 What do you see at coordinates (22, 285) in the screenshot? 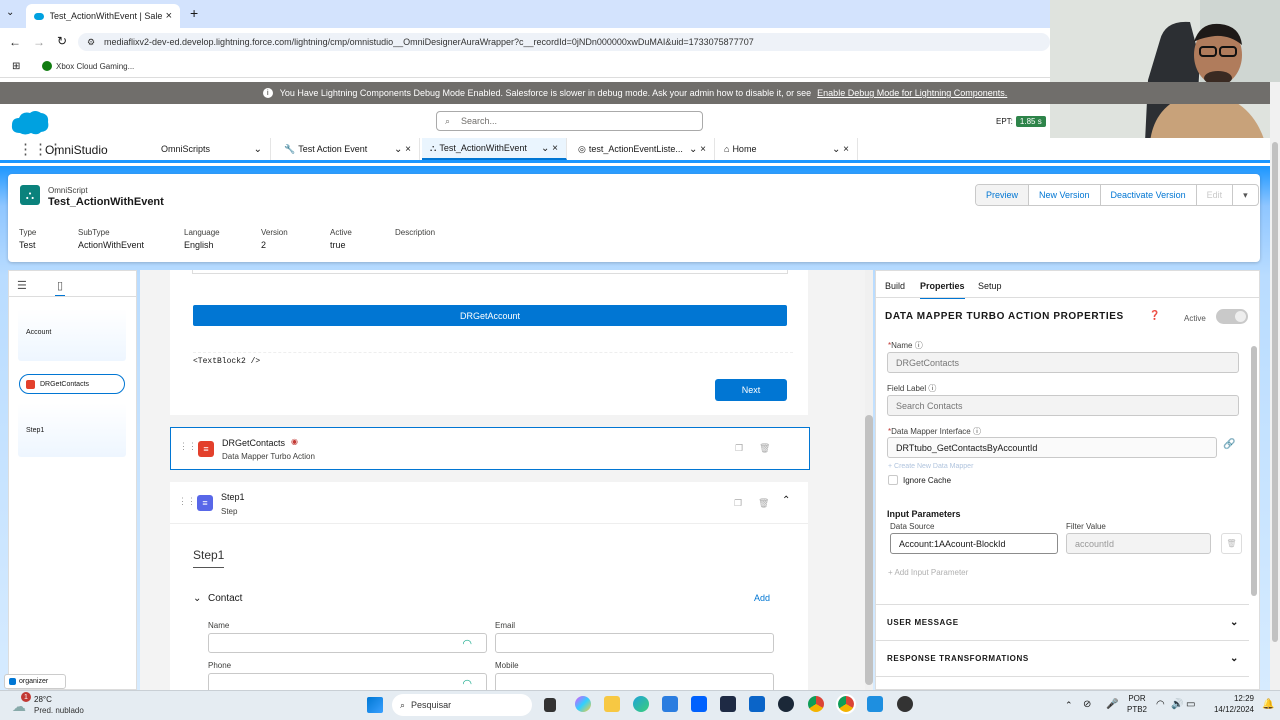
I see `list-view-icon: ☰` at bounding box center [22, 285].